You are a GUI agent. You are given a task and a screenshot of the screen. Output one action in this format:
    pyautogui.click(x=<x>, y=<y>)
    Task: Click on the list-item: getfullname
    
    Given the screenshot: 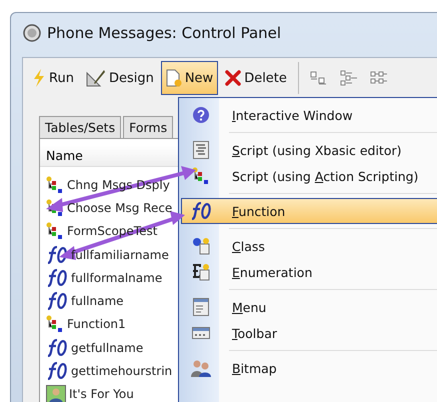 What is the action you would take?
    pyautogui.click(x=107, y=347)
    